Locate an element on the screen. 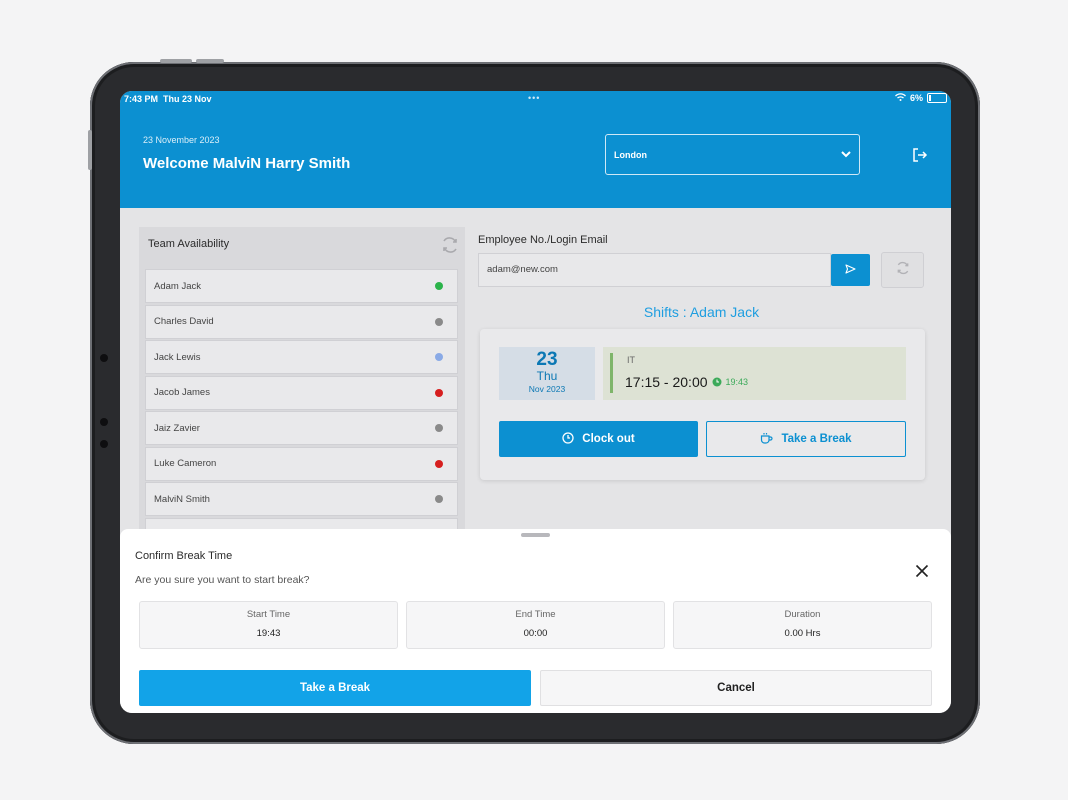  shift-details: IT 17:15 - 20:00 19:43 is located at coordinates (754, 373).